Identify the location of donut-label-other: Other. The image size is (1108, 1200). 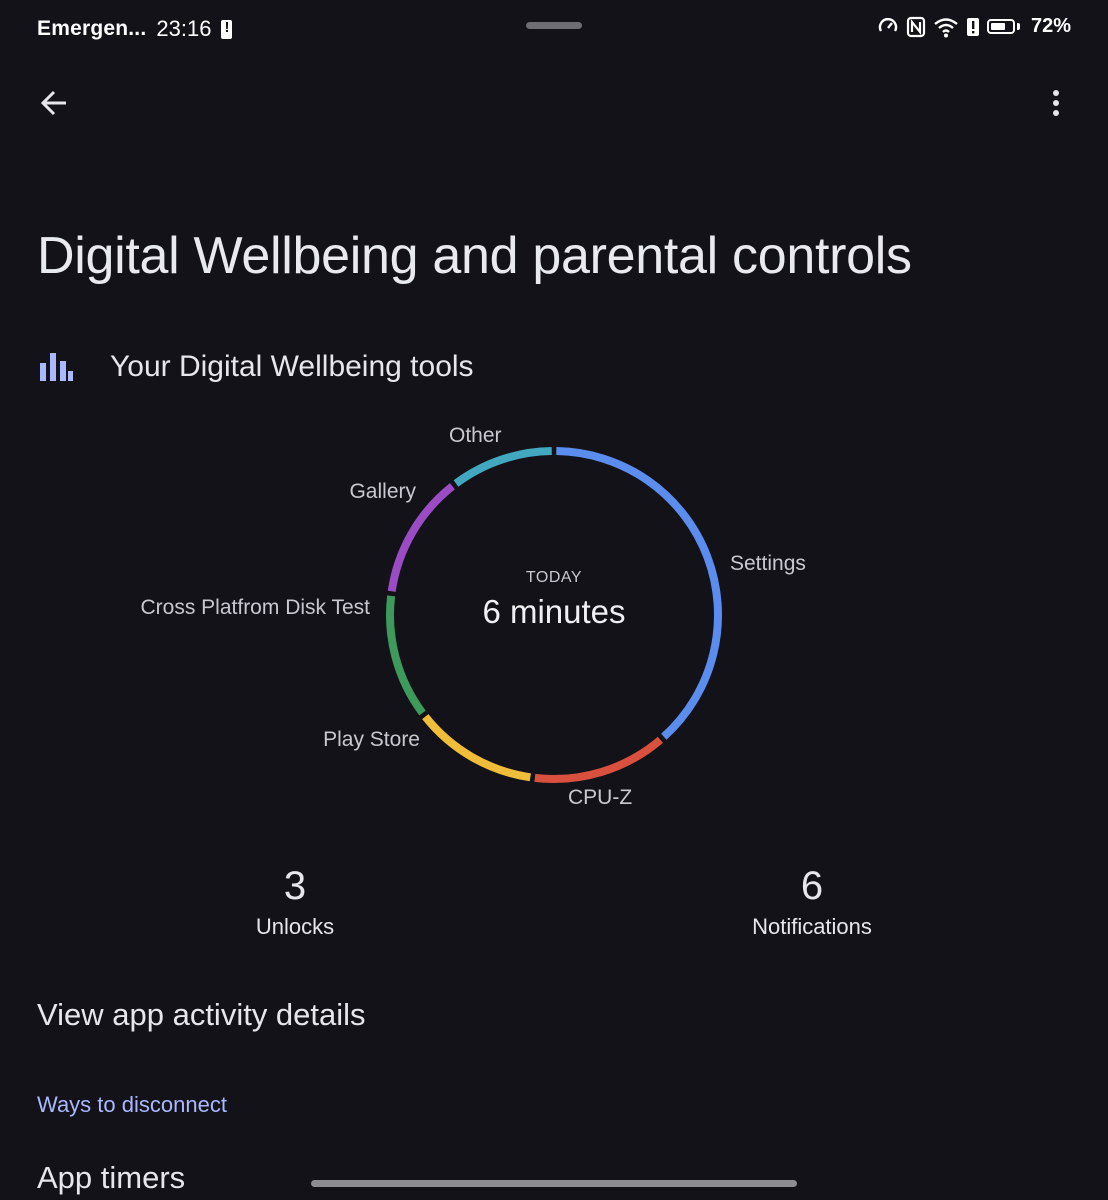
(475, 435).